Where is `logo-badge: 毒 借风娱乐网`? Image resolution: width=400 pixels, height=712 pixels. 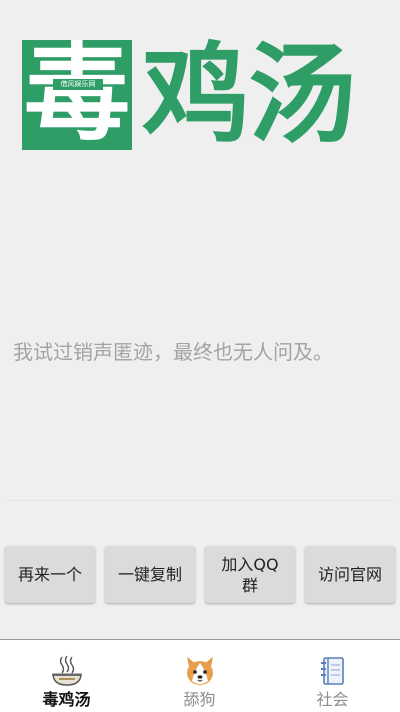
logo-badge: 毒 借风娱乐网 is located at coordinates (77, 95).